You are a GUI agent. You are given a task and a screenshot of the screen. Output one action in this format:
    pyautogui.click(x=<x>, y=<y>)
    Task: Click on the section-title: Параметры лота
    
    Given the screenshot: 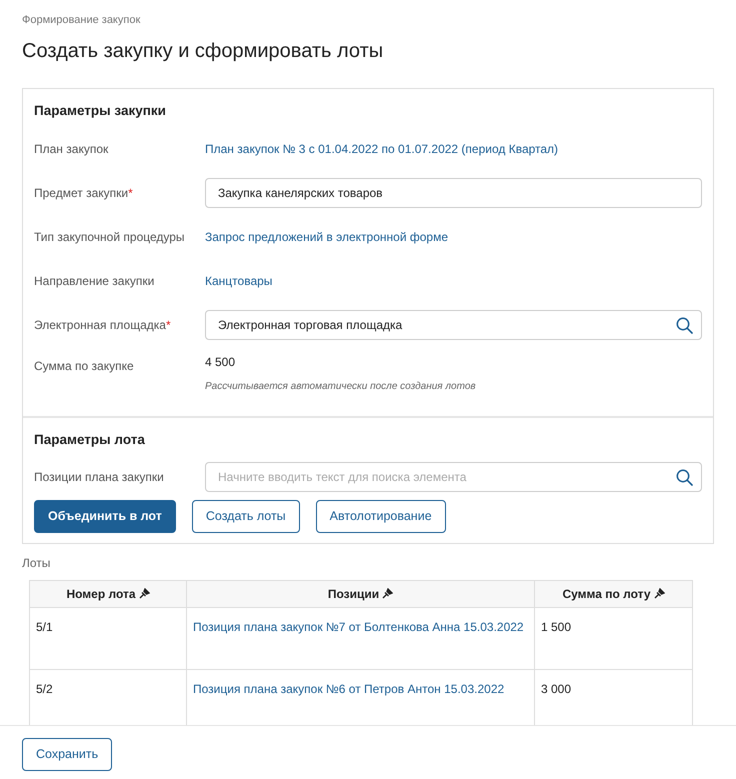 What is the action you would take?
    pyautogui.click(x=90, y=439)
    